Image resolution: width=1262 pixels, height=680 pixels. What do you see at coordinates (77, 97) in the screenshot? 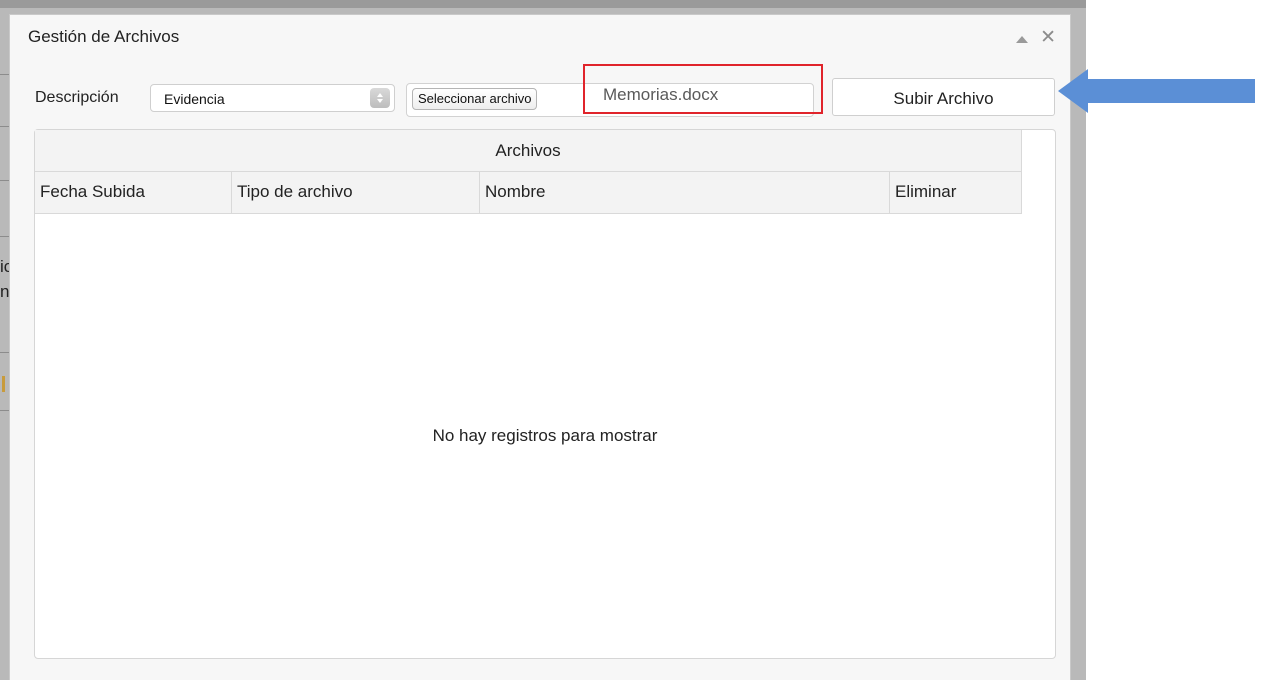
I see `description-label: Descripción` at bounding box center [77, 97].